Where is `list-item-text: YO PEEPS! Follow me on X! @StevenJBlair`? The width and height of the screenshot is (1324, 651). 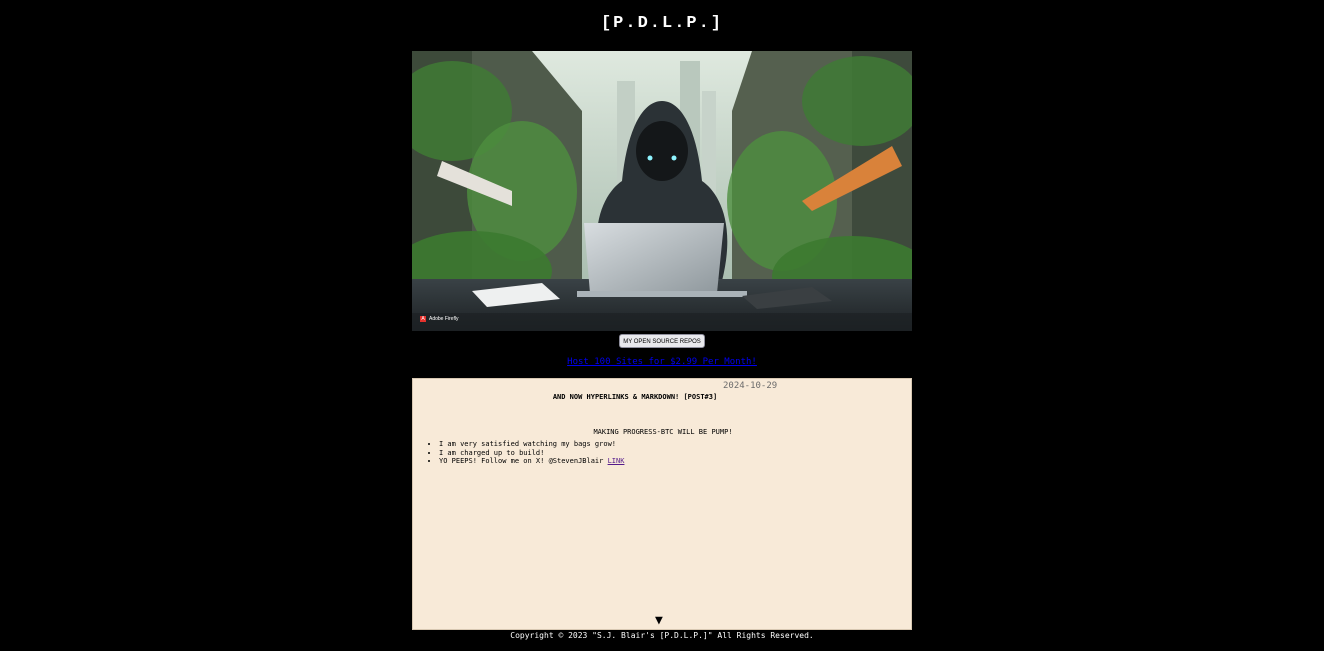 list-item-text: YO PEEPS! Follow me on X! @StevenJBlair is located at coordinates (523, 461).